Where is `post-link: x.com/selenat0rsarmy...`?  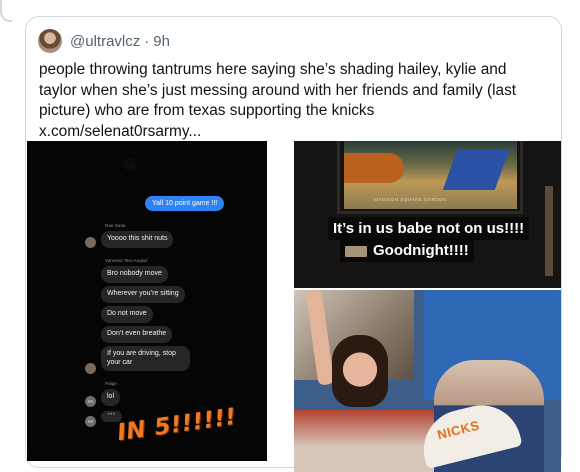
post-link: x.com/selenat0rsarmy... is located at coordinates (294, 132).